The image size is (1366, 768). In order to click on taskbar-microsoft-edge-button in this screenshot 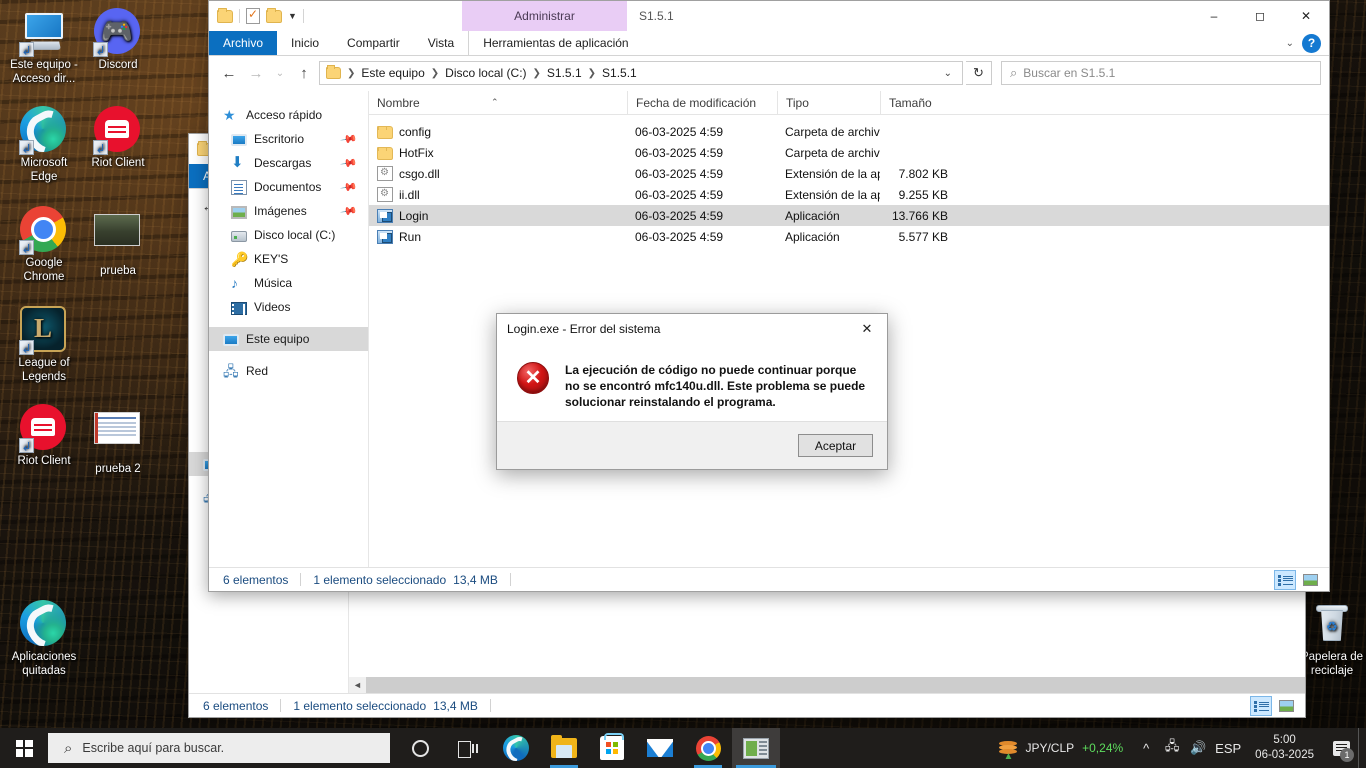, I will do `click(516, 748)`.